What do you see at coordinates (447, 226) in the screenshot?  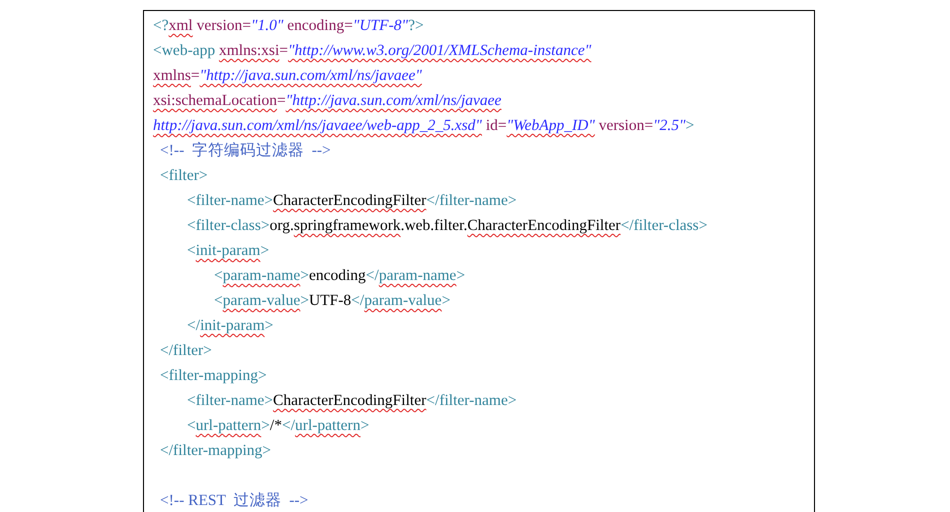 I see `code-line: <filter-class>org.springframework.web.filter.CharacterEncodingFilter</filter-class>` at bounding box center [447, 226].